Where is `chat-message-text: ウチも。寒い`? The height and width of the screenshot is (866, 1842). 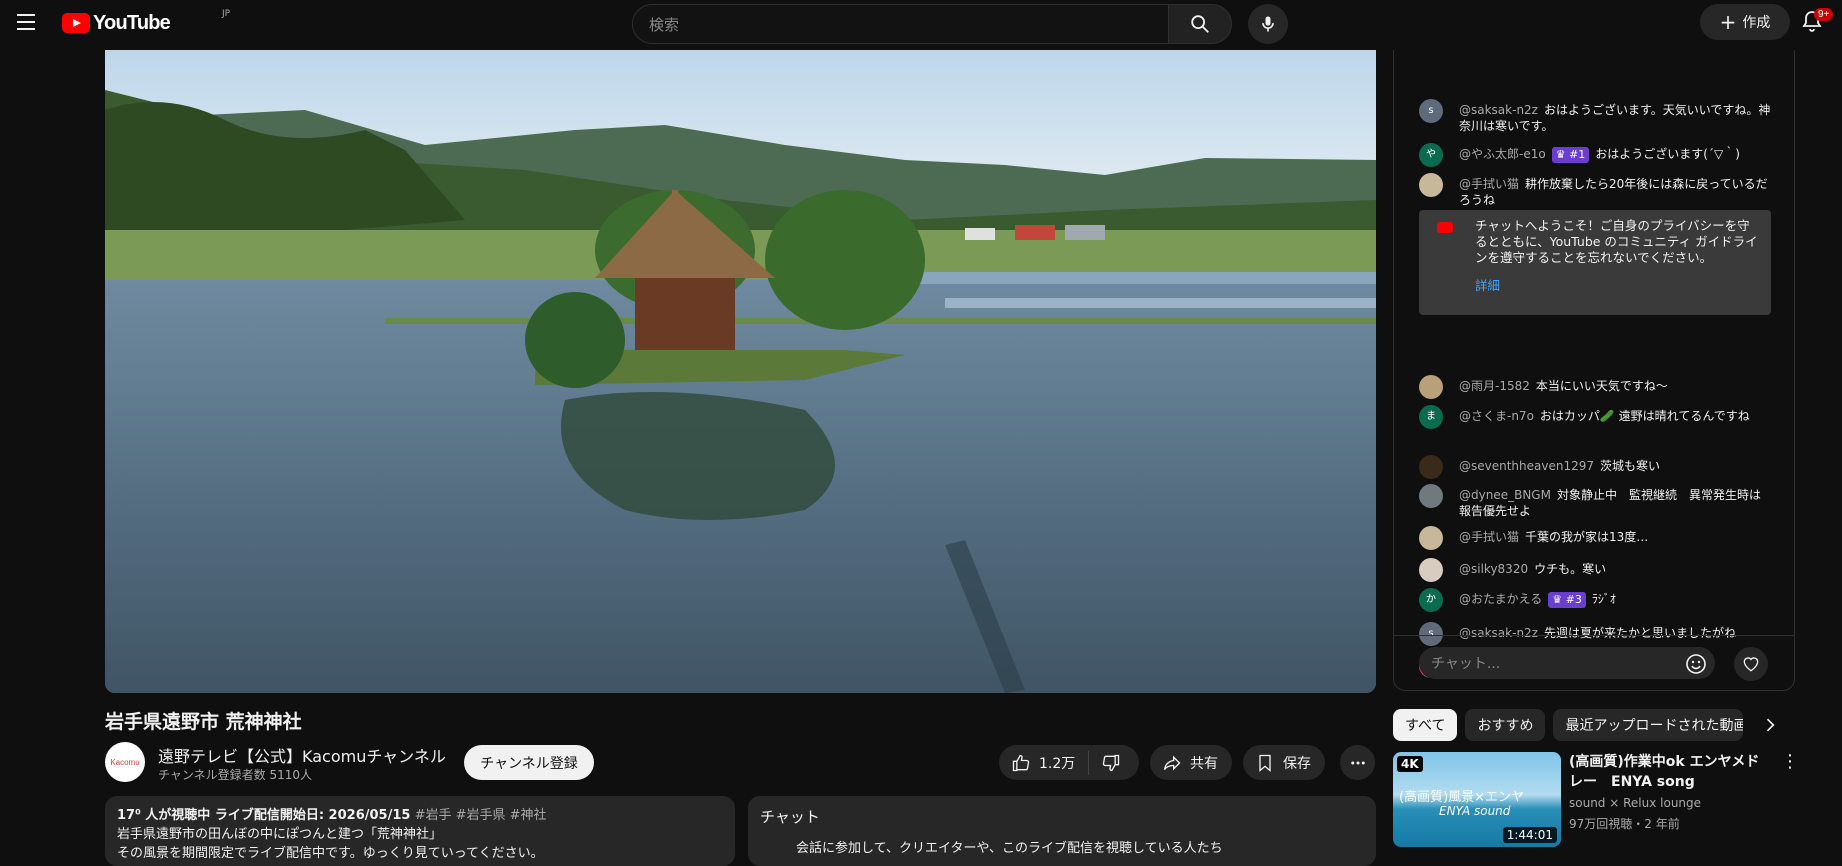
chat-message-text: ウチも。寒い is located at coordinates (1570, 569).